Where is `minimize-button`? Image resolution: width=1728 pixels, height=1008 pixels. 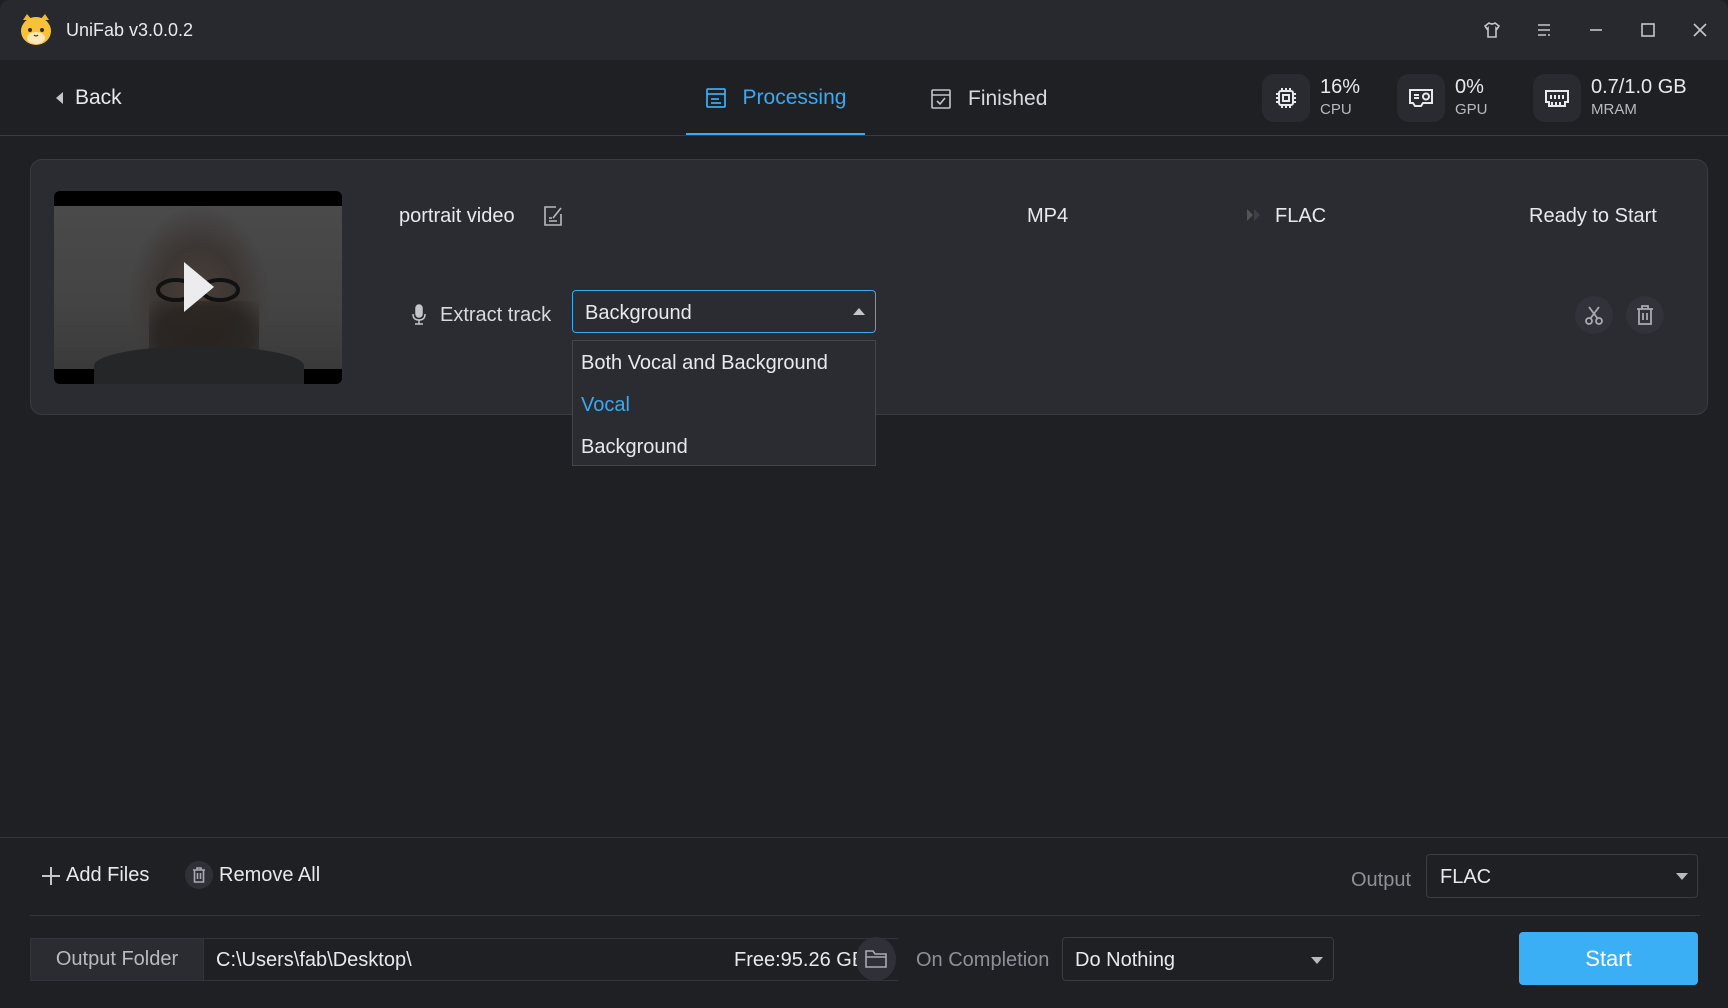 minimize-button is located at coordinates (1596, 30).